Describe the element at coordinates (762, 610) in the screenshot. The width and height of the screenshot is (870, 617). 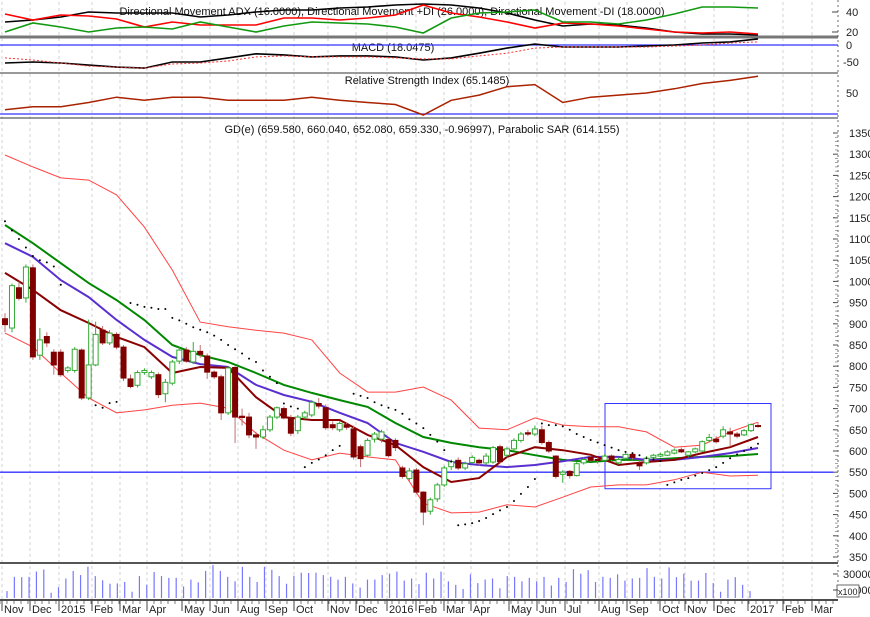
I see `x-tick-label: 2017` at that location.